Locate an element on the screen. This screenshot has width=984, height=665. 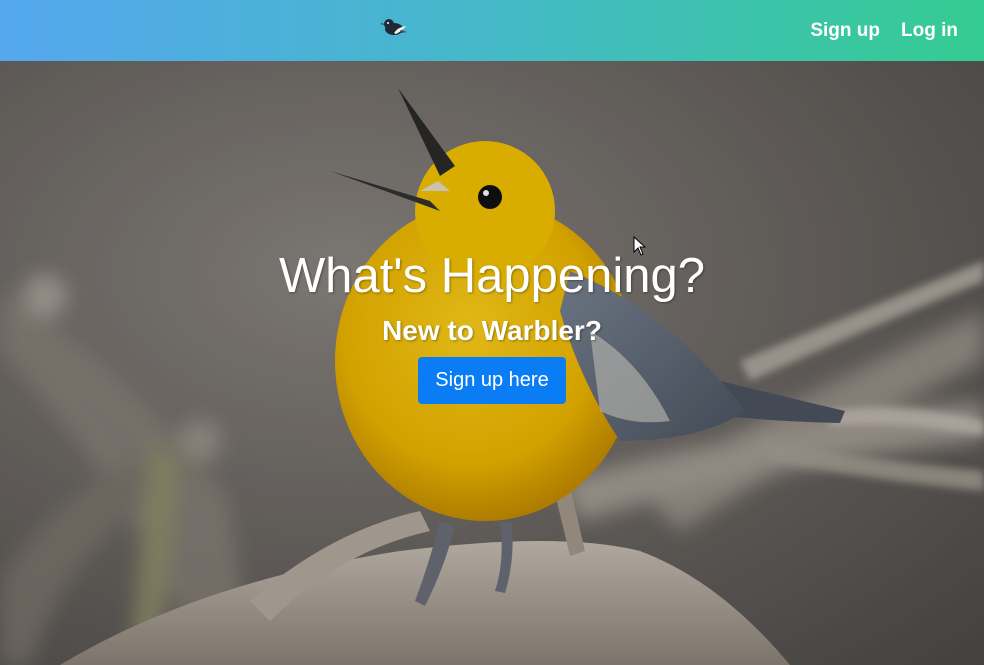
signup-link: Sign up is located at coordinates (845, 31).